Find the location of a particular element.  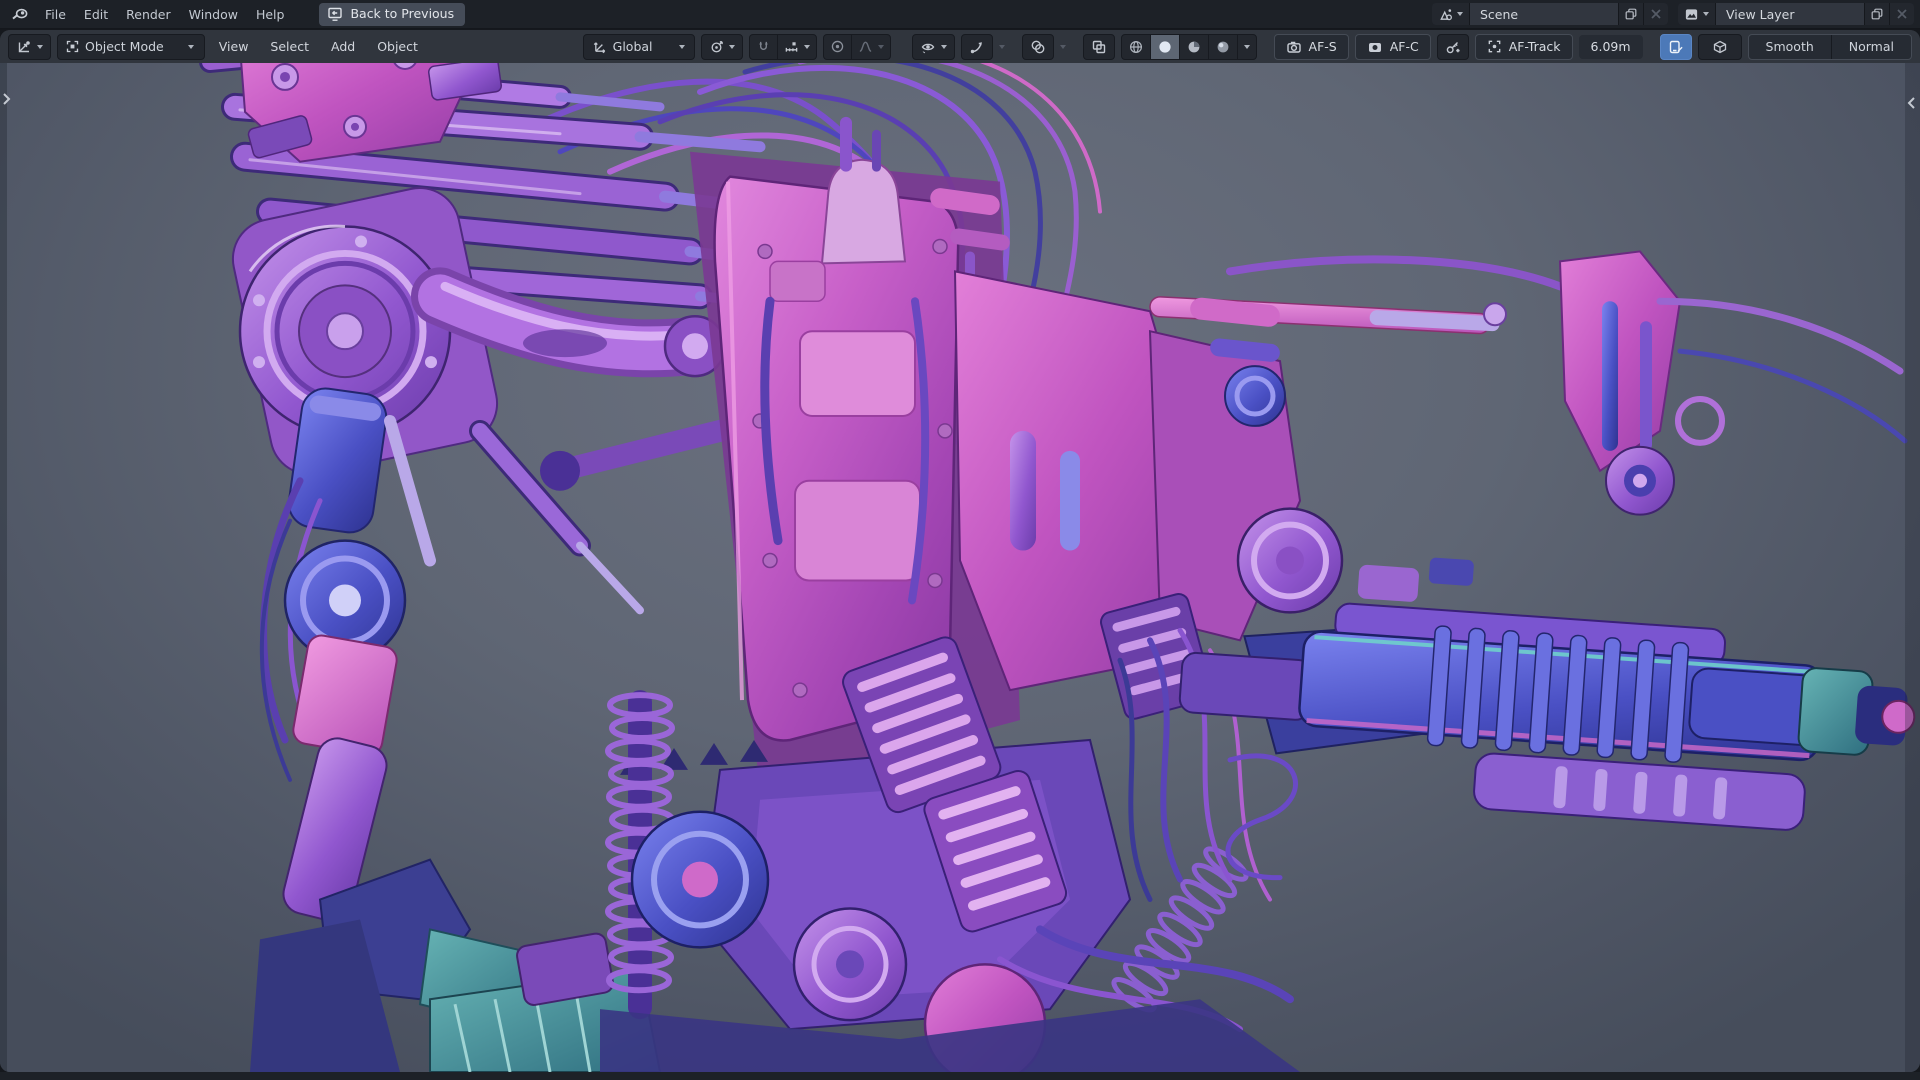

sidebar-expand-toggle is located at coordinates (1912, 104).